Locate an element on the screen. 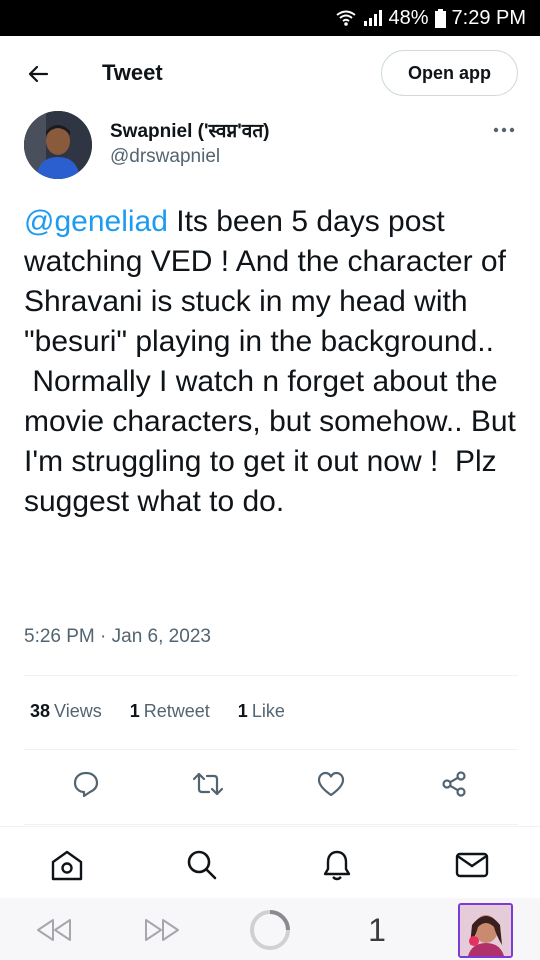 Image resolution: width=540 pixels, height=960 pixels. browser-toolbar: 1 is located at coordinates (270, 929).